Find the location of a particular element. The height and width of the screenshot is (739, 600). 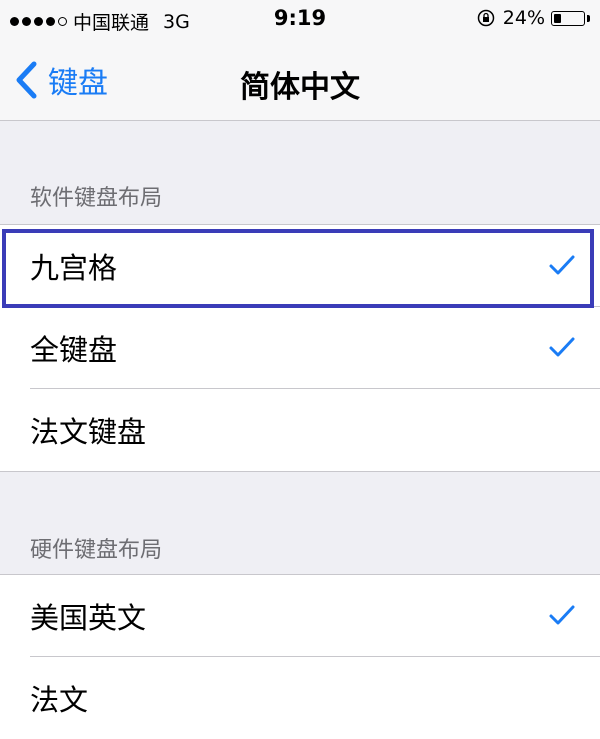

list-item-us-english: 美国英文 is located at coordinates (300, 616).